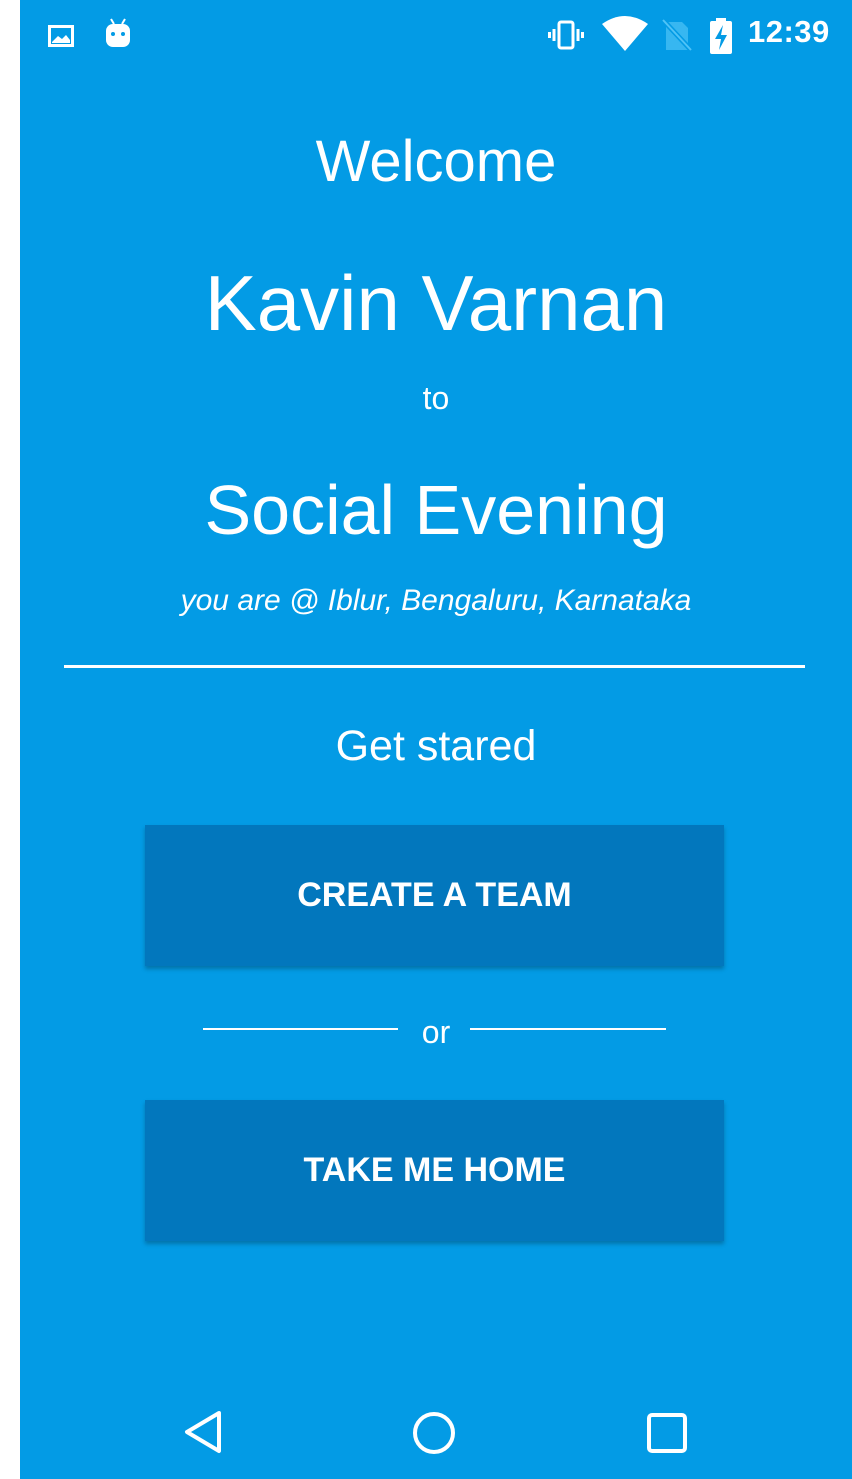  Describe the element at coordinates (434, 895) in the screenshot. I see `create-team-button: CREATE A TEAM` at that location.